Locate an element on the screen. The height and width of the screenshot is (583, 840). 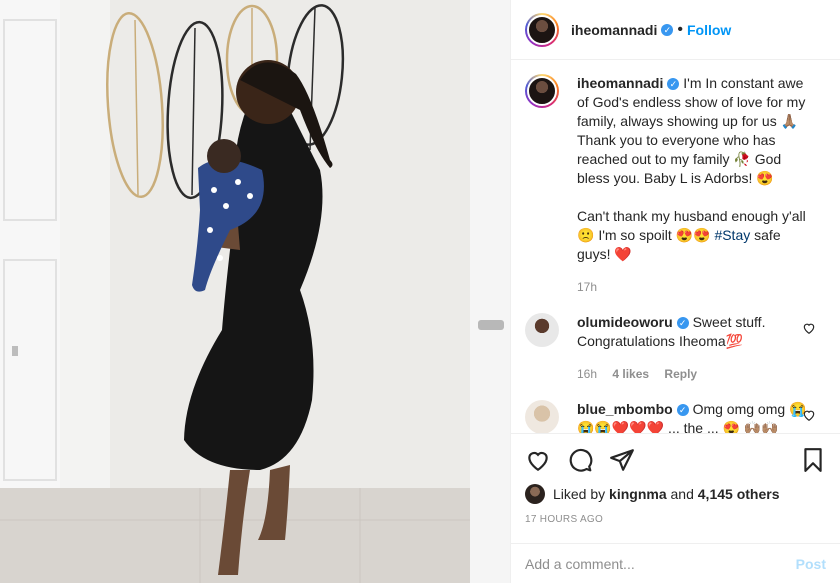
likes-and: and is located at coordinates (682, 494).